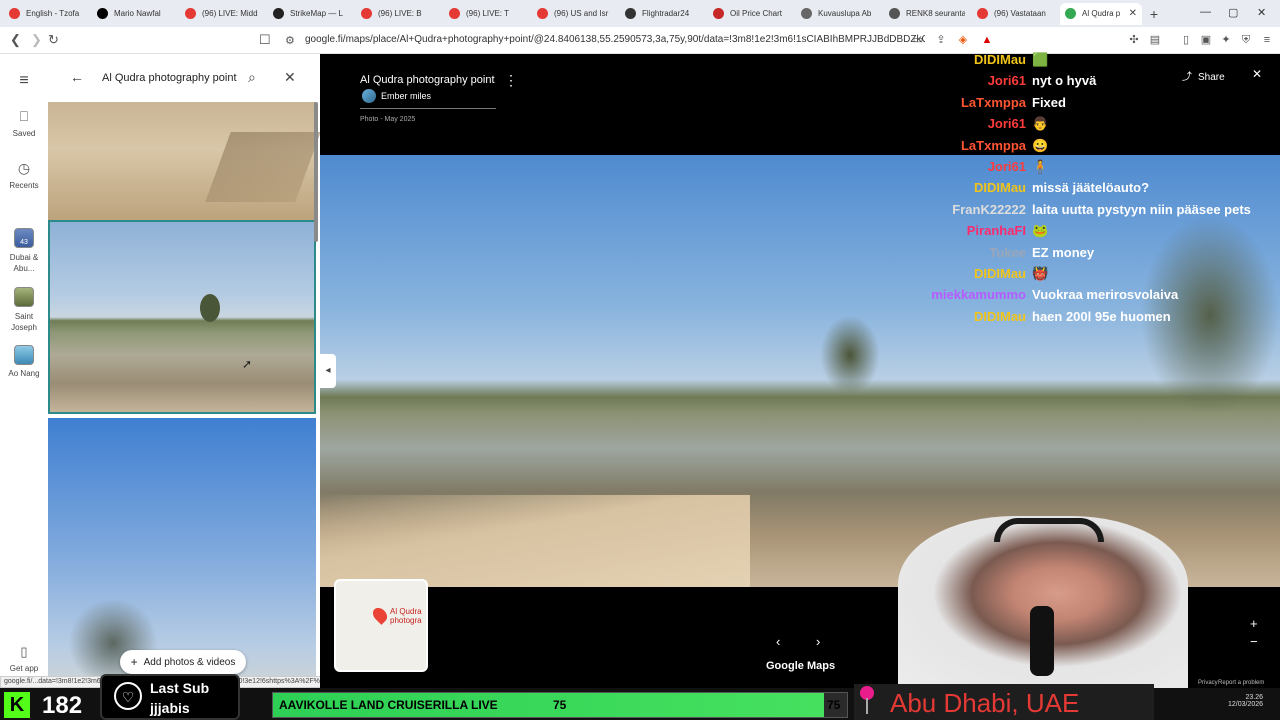 The width and height of the screenshot is (1280, 720). Describe the element at coordinates (778, 641) in the screenshot. I see `prev-photo-icon: ‹` at that location.